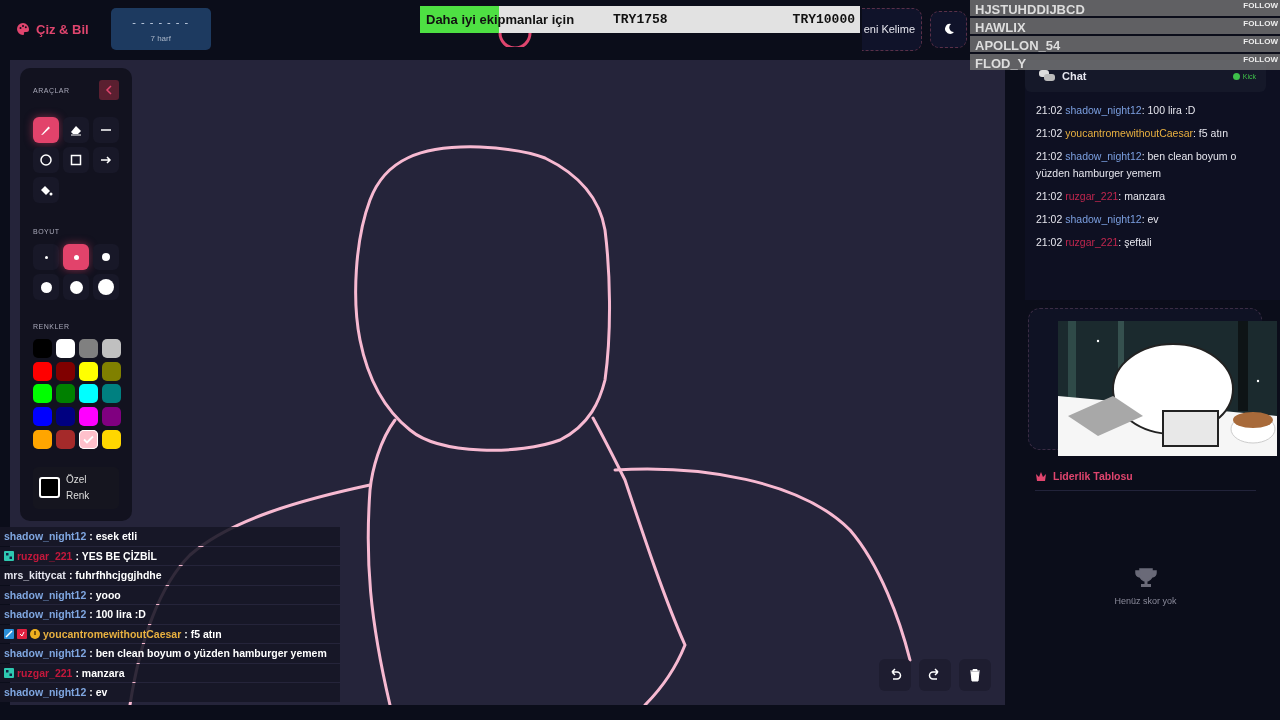  Describe the element at coordinates (116, 555) in the screenshot. I see `chat-message-text: : YES BE ÇİZBİL` at that location.